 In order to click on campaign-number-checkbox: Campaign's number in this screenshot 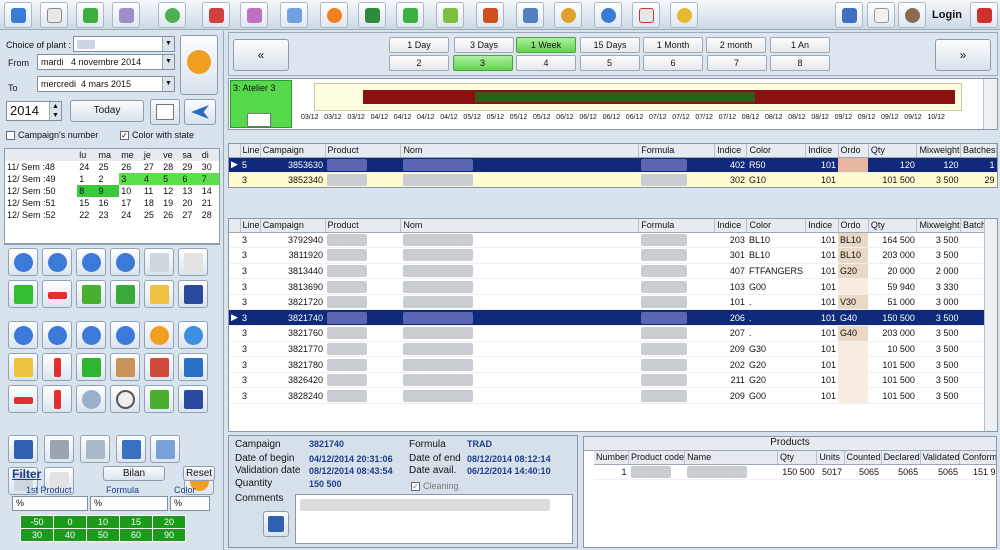, I will do `click(52, 135)`.